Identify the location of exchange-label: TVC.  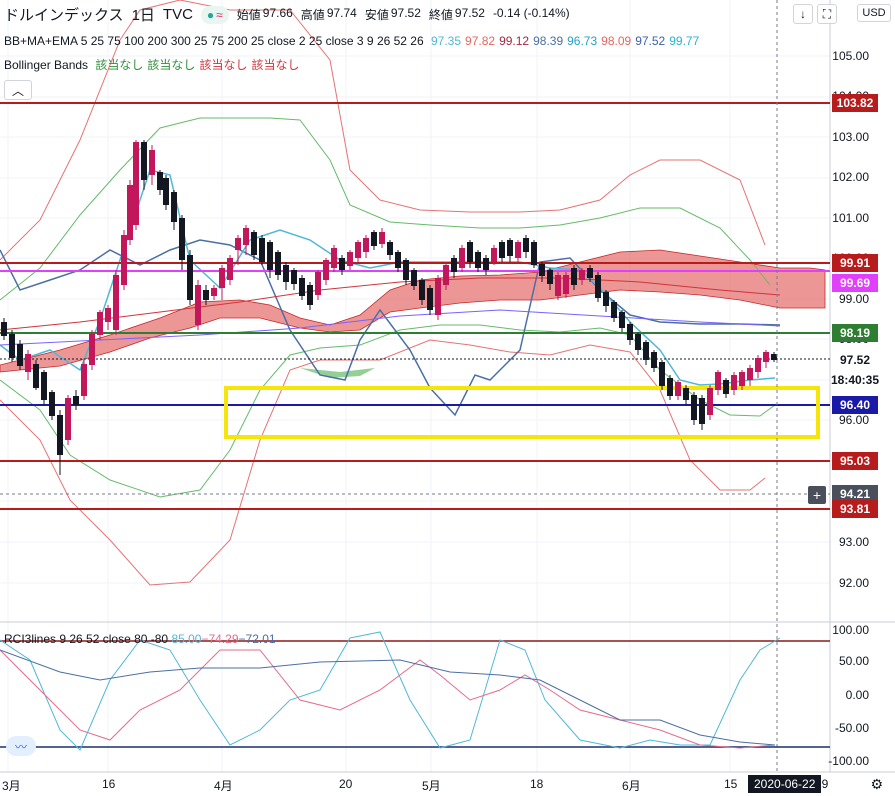
(177, 14).